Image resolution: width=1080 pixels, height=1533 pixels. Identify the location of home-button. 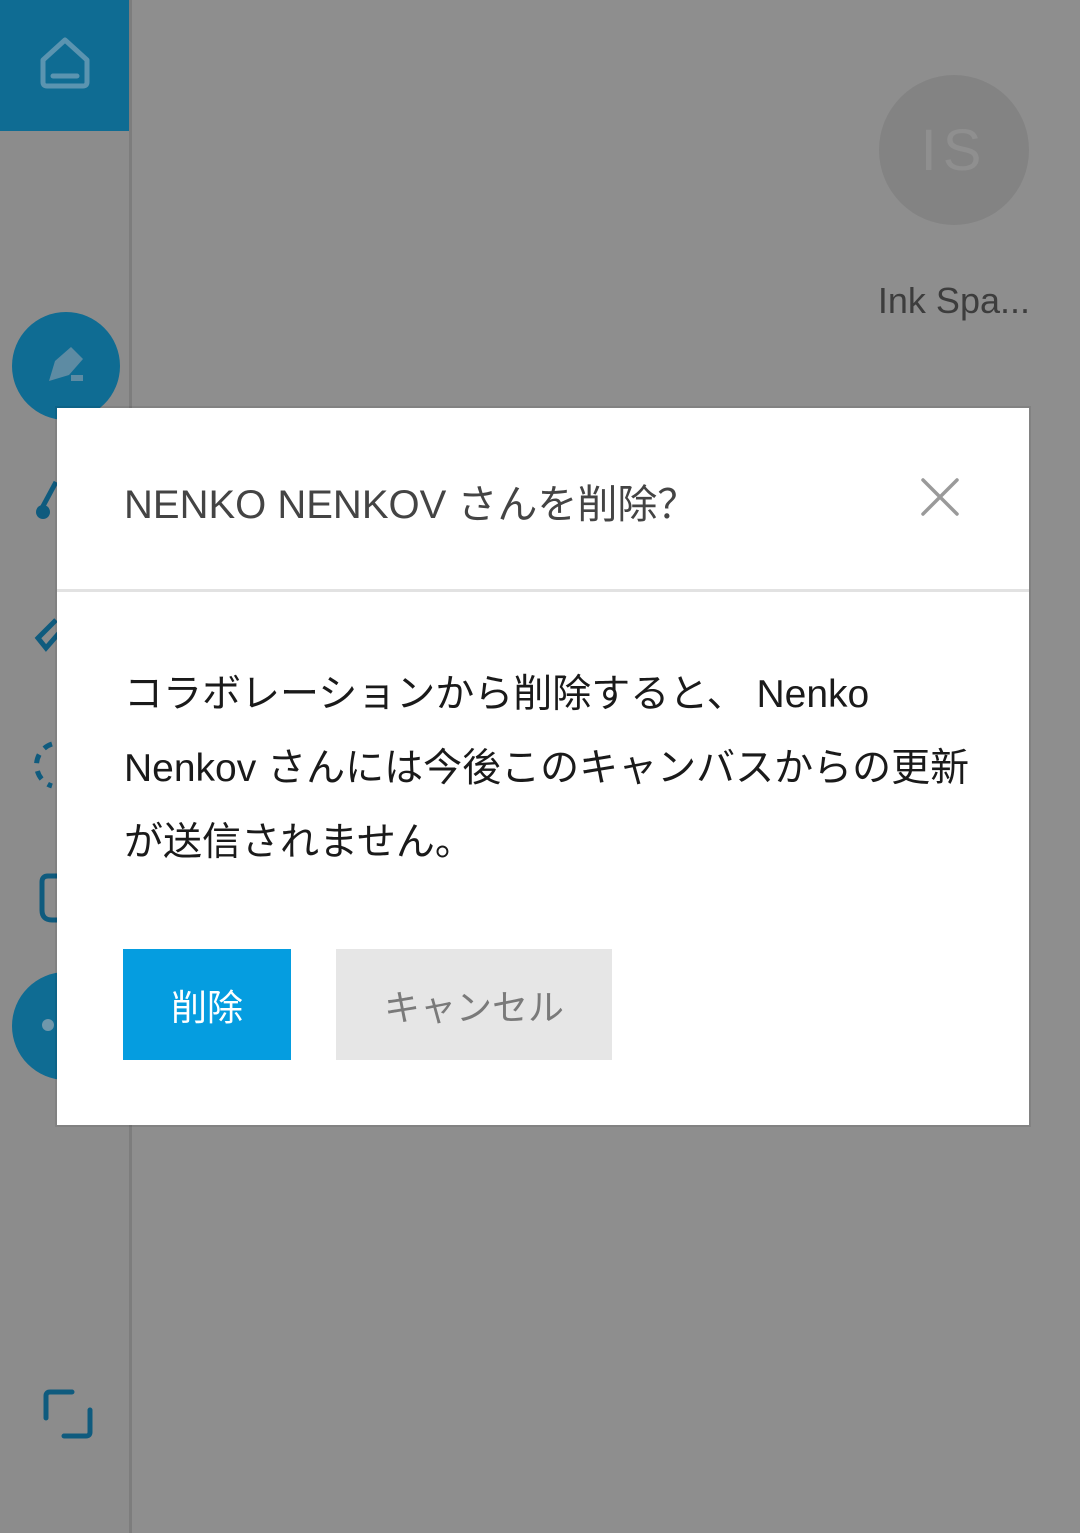
(64, 65).